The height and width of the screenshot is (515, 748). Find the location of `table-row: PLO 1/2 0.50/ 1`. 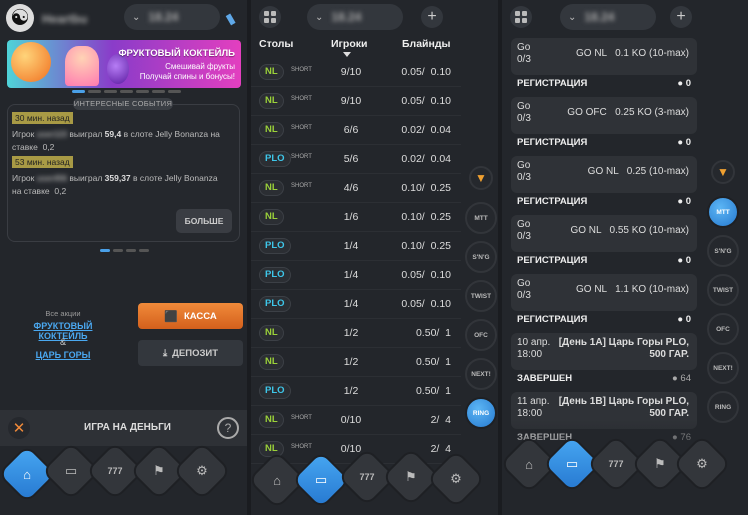

table-row: PLO 1/2 0.50/ 1 is located at coordinates (356, 391).